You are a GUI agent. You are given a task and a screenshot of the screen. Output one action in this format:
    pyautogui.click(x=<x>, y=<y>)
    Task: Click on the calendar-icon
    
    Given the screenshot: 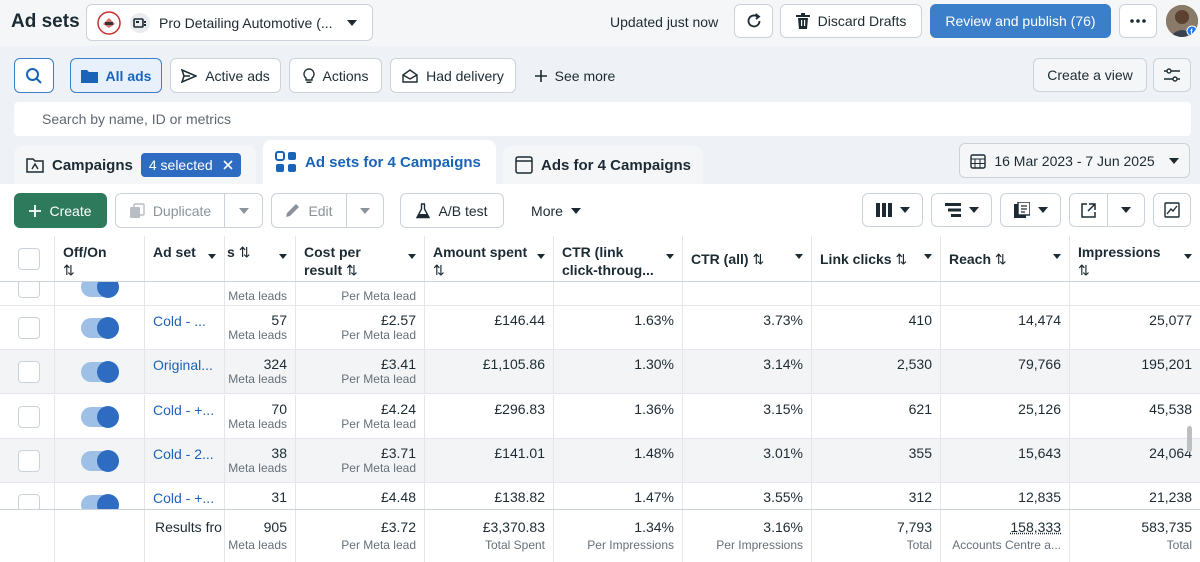 What is the action you would take?
    pyautogui.click(x=978, y=161)
    